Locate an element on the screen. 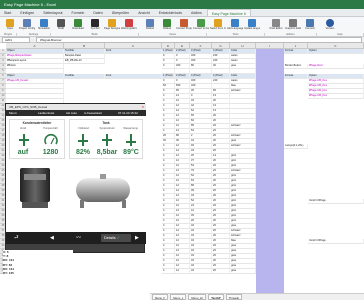 Image resolution: width=364 pixels, height=301 pixels. graphics-editor-icon is located at coordinates (293, 23).